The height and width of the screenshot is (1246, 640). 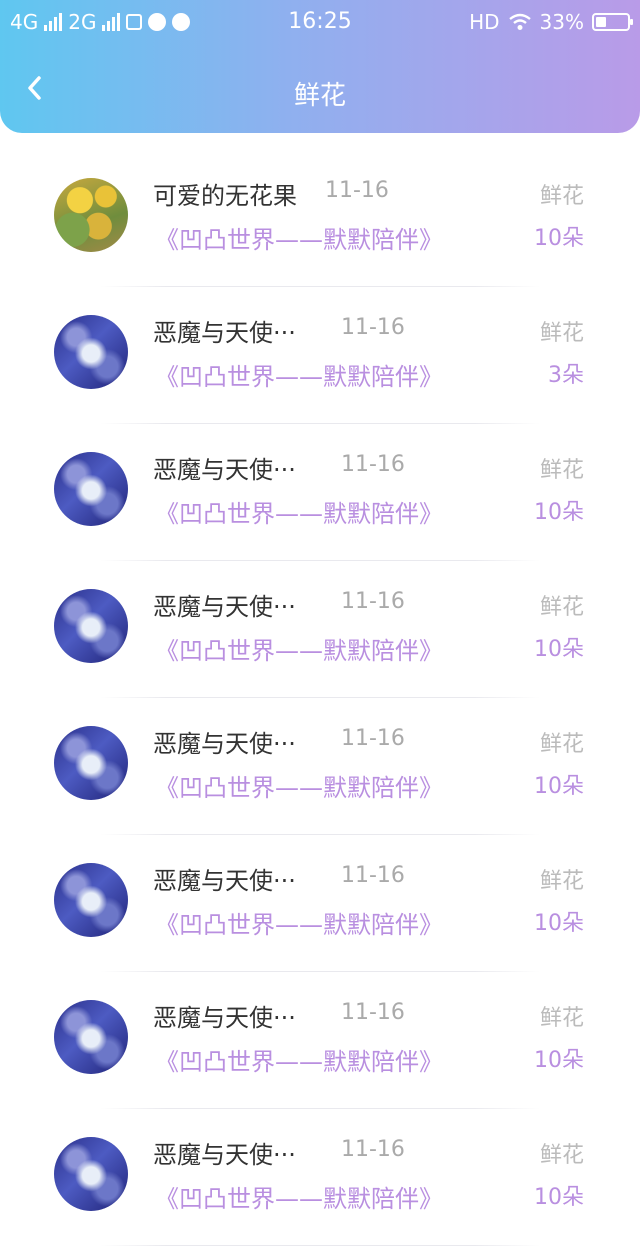 I want to click on battery-percent: 33%, so click(x=561, y=22).